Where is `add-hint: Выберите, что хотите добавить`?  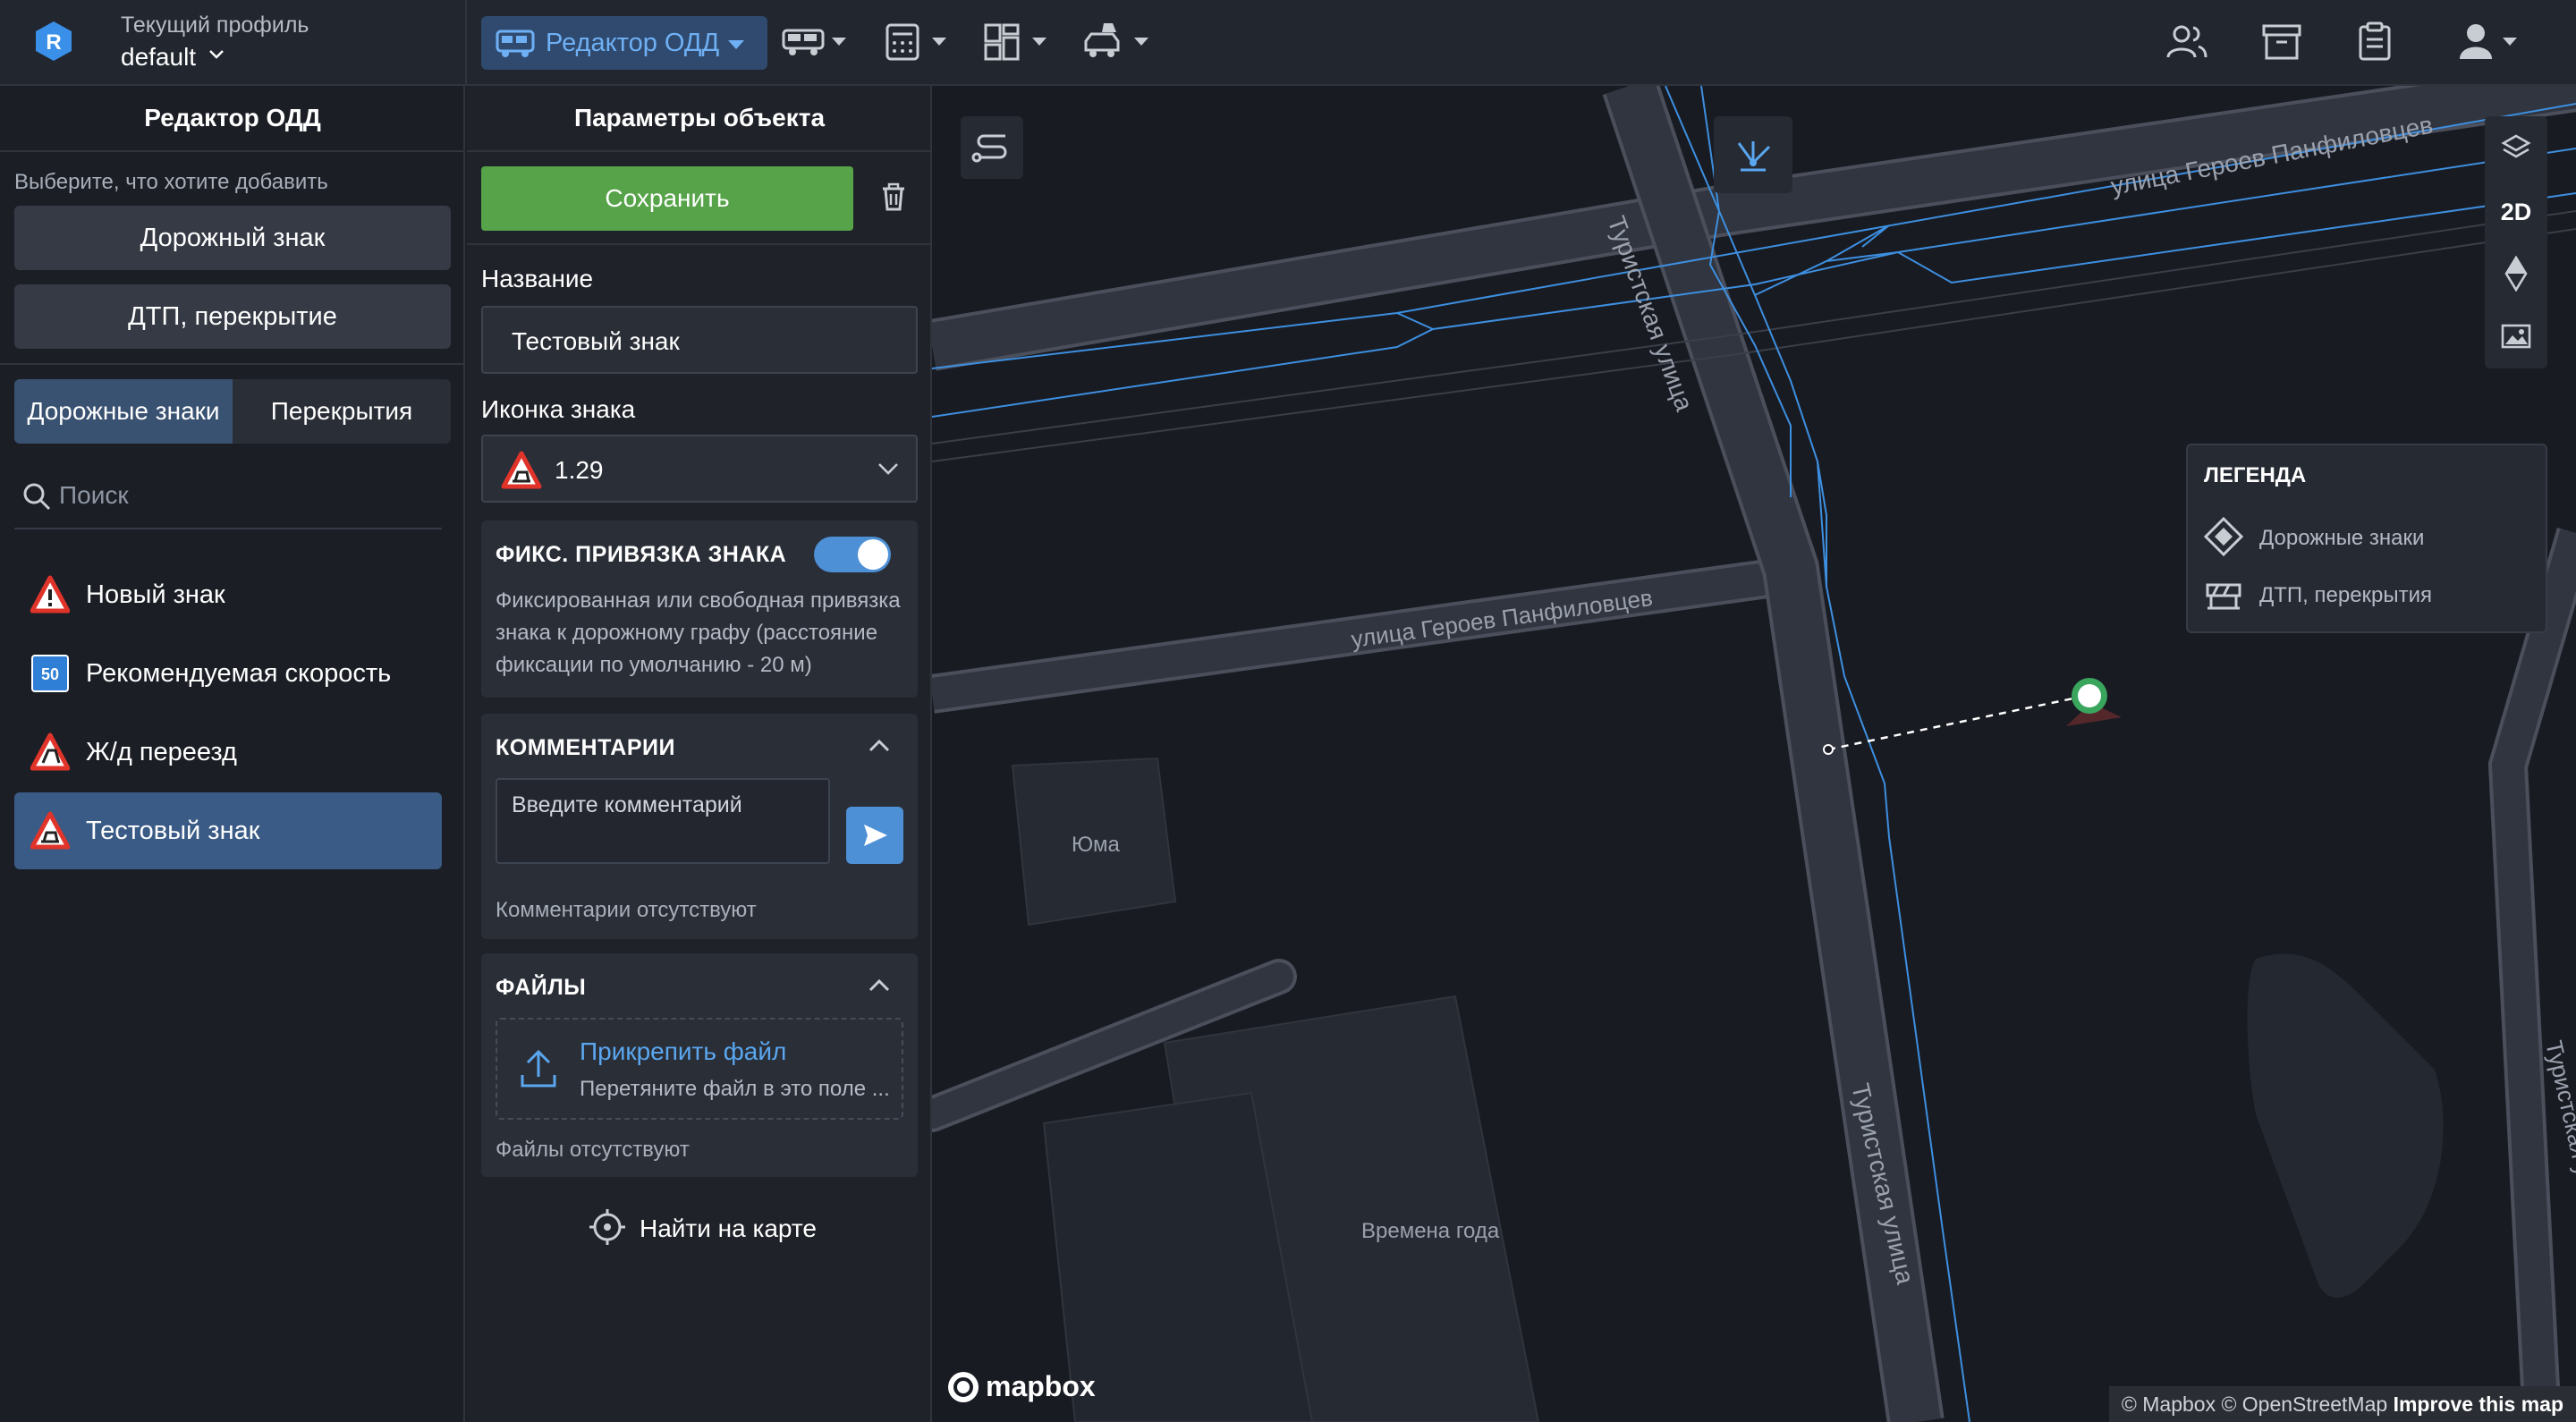
add-hint: Выберите, что хотите добавить is located at coordinates (171, 182).